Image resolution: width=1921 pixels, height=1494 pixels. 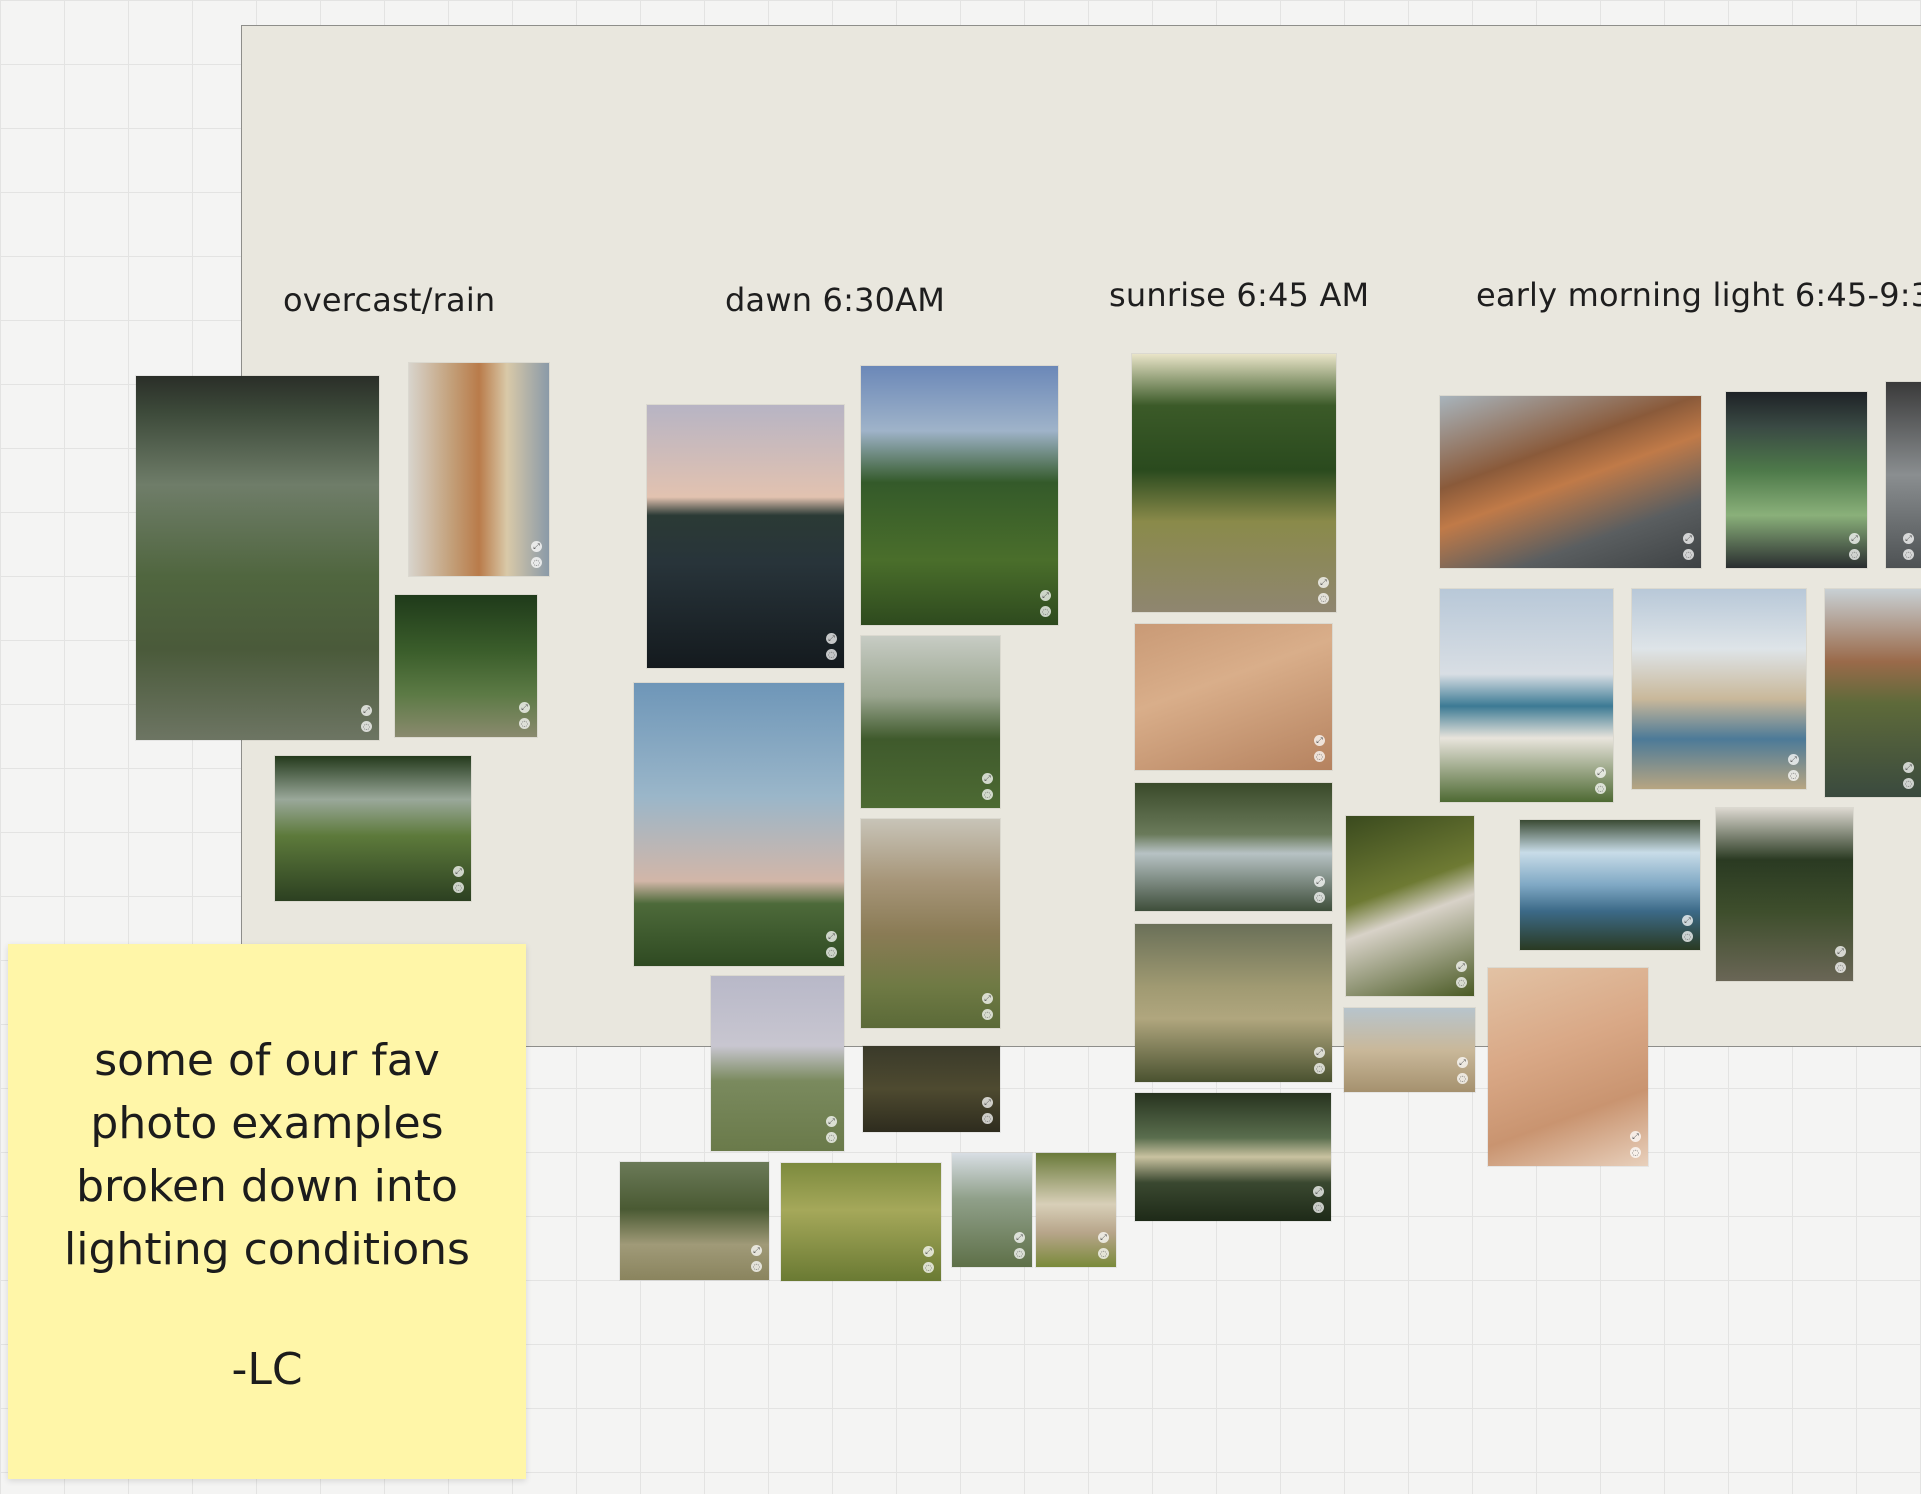 I want to click on photo-group-at-dusk: ⤢ ◌, so click(x=931, y=1089).